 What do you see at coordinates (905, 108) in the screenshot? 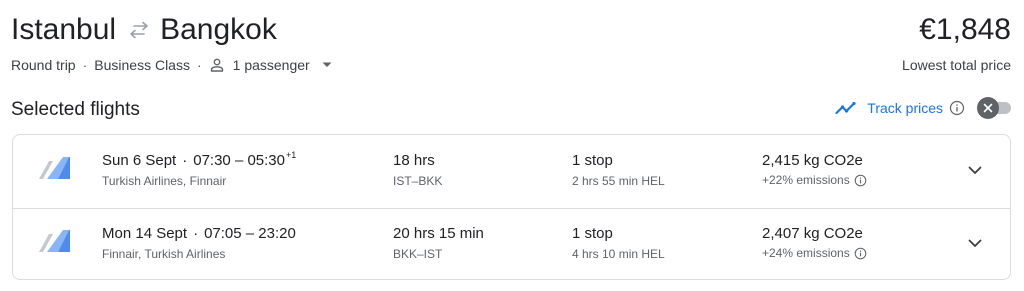
I see `track-prices-label: Track prices` at bounding box center [905, 108].